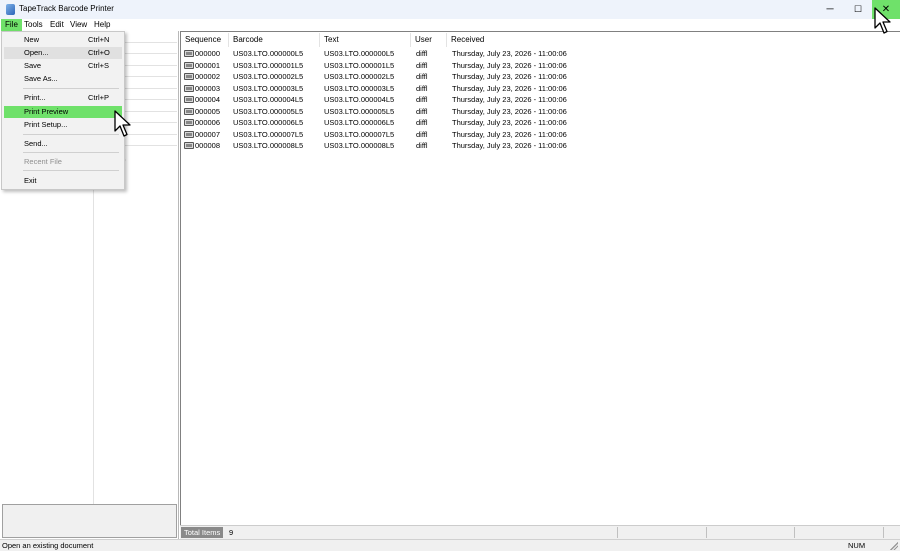 Image resolution: width=900 pixels, height=551 pixels. Describe the element at coordinates (63, 112) in the screenshot. I see `menu-item-print-preview: Print Preview` at that location.